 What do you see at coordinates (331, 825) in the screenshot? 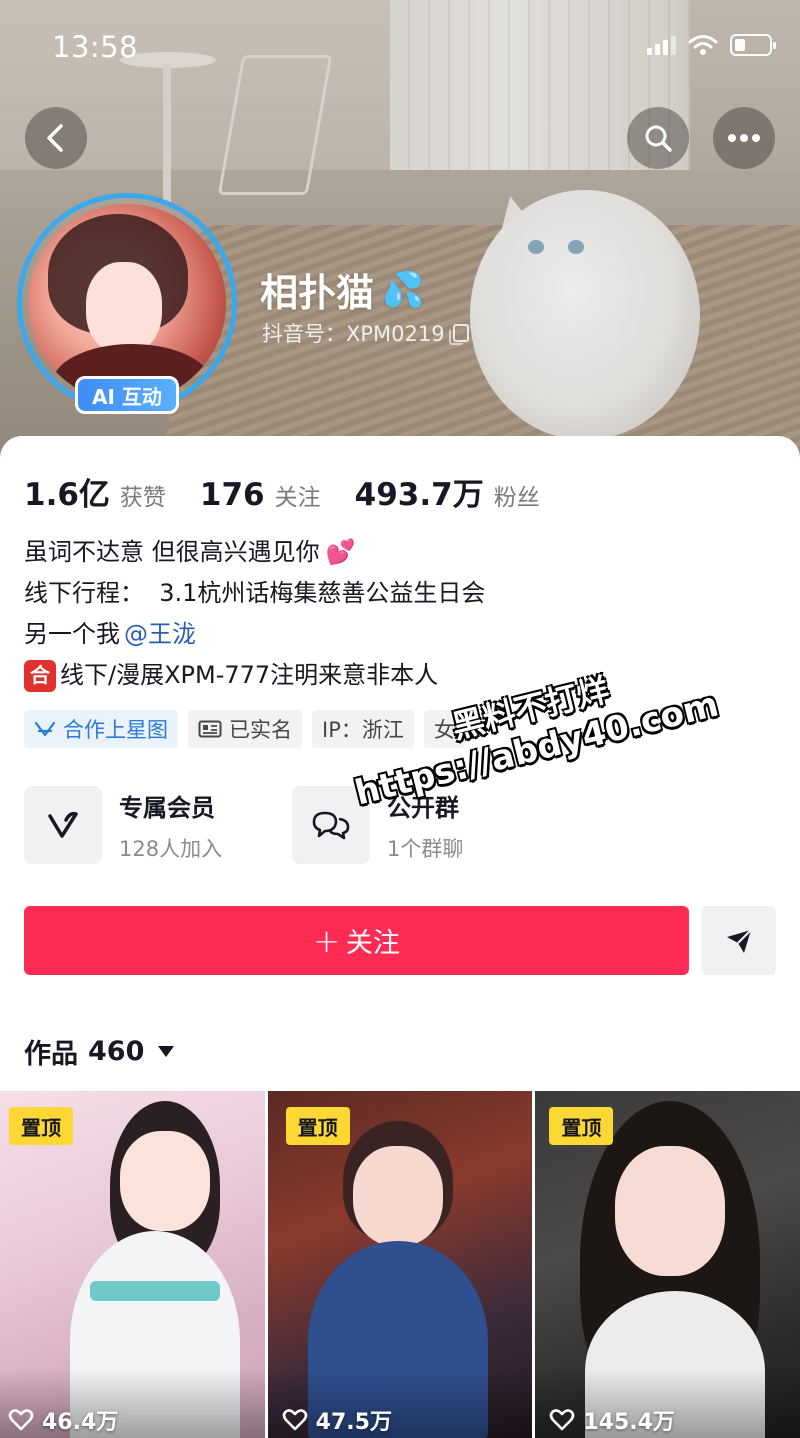
I see `chat-bubbles-icon` at bounding box center [331, 825].